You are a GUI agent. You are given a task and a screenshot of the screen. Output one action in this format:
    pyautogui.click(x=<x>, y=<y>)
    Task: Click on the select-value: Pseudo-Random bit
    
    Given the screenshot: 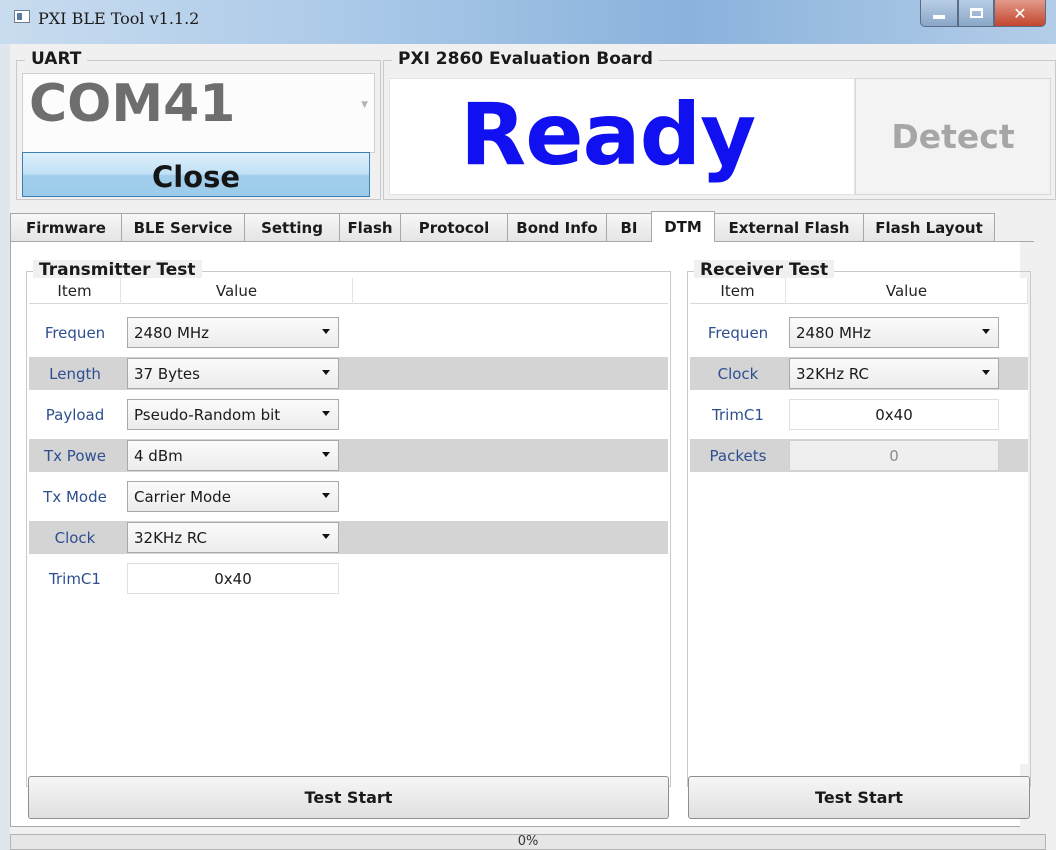 What is the action you would take?
    pyautogui.click(x=207, y=414)
    